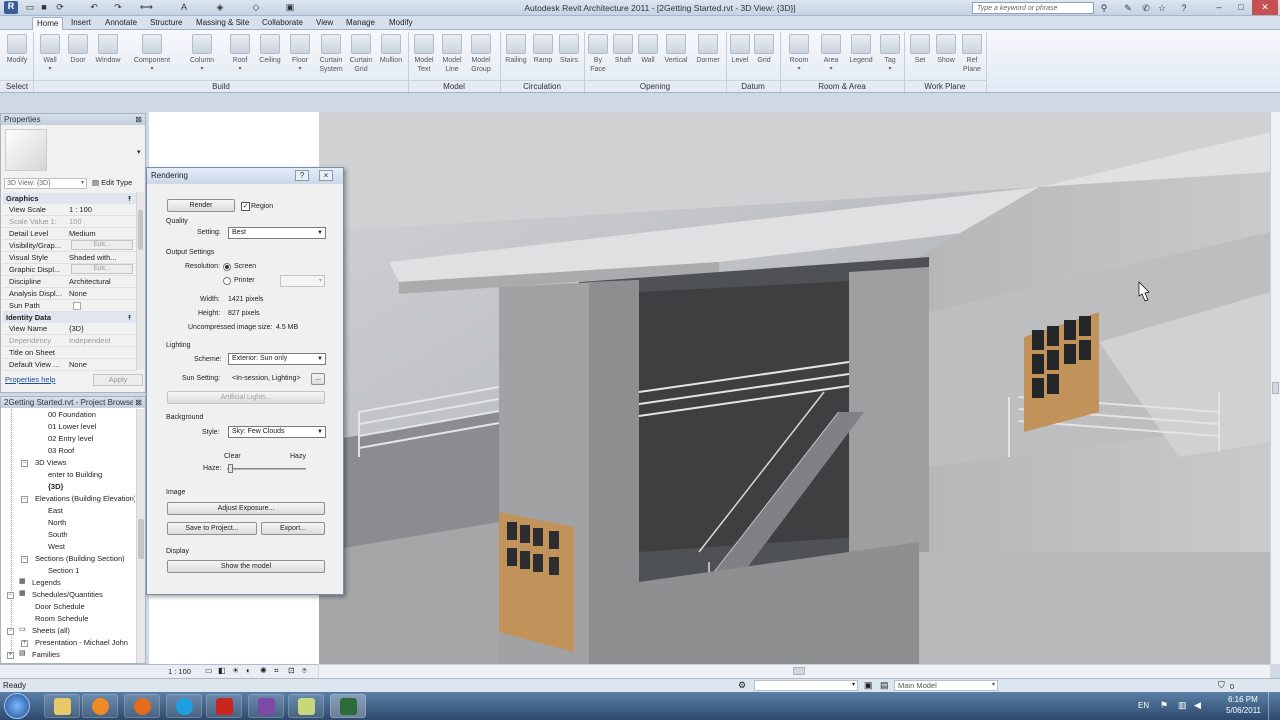  Describe the element at coordinates (742, 685) in the screenshot. I see `worksets-icon: ⚙` at that location.